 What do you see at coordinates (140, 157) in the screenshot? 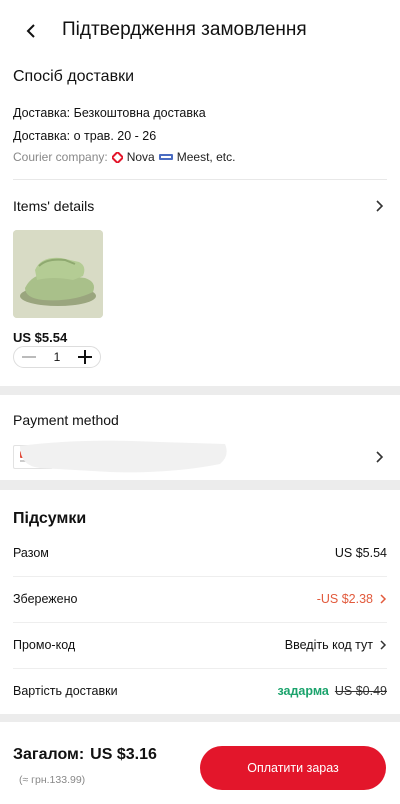
I see `courier-nova: Nova` at bounding box center [140, 157].